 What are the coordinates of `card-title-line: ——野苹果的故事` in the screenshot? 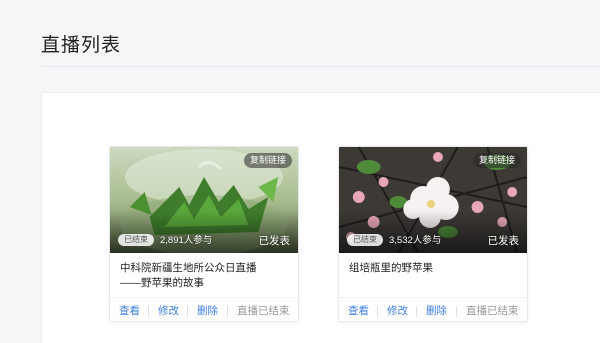 It's located at (162, 283).